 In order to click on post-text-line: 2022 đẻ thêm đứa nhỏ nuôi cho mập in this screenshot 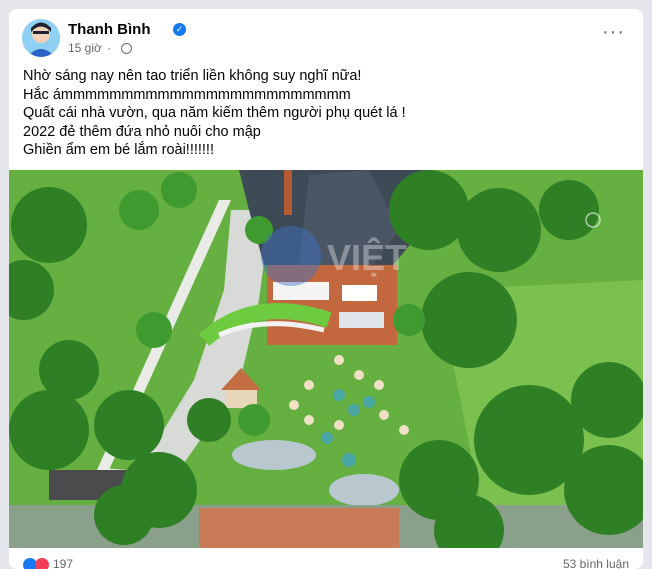, I will do `click(142, 131)`.